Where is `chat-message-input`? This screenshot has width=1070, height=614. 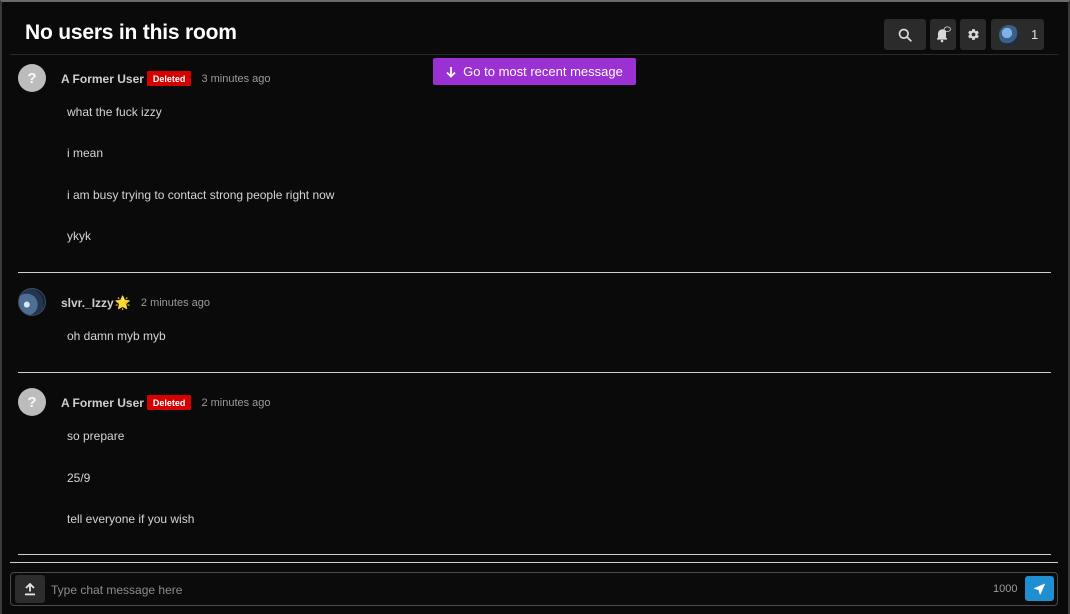 chat-message-input is located at coordinates (501, 590).